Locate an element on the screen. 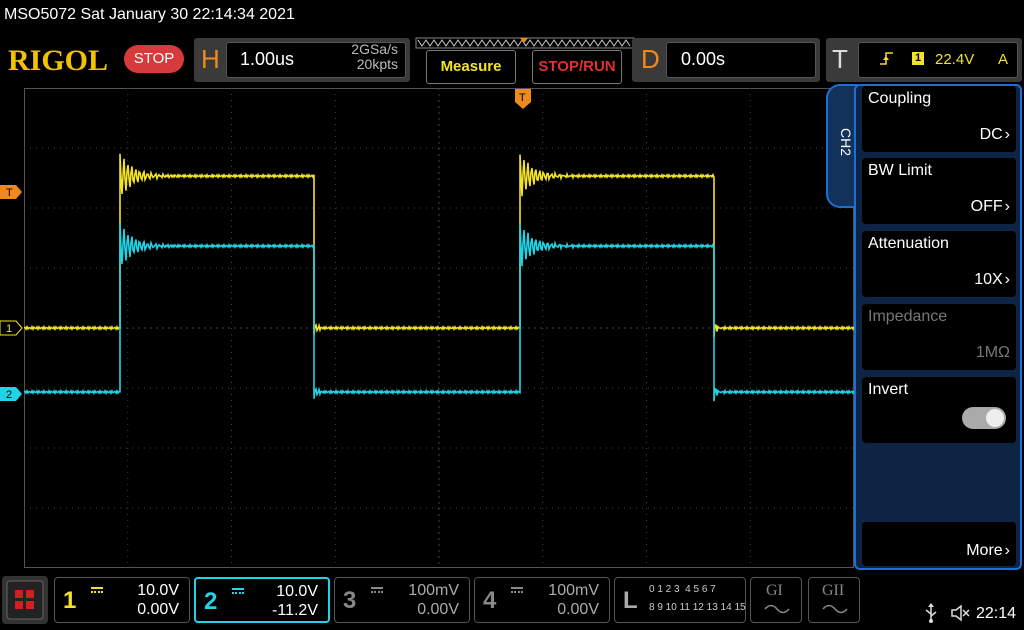 This screenshot has height=630, width=1024. app-menu-button is located at coordinates (25, 600).